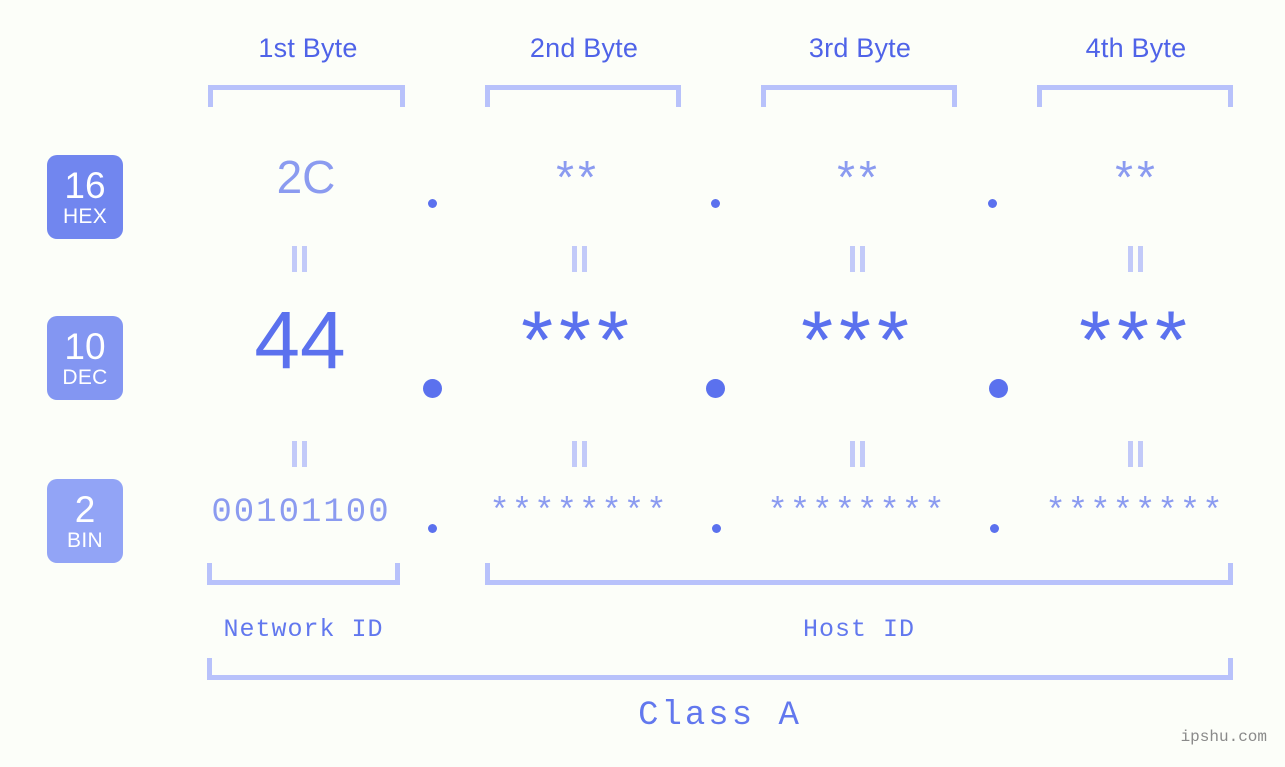 The width and height of the screenshot is (1285, 767). Describe the element at coordinates (1137, 177) in the screenshot. I see `hex-value-byte-4: **` at that location.